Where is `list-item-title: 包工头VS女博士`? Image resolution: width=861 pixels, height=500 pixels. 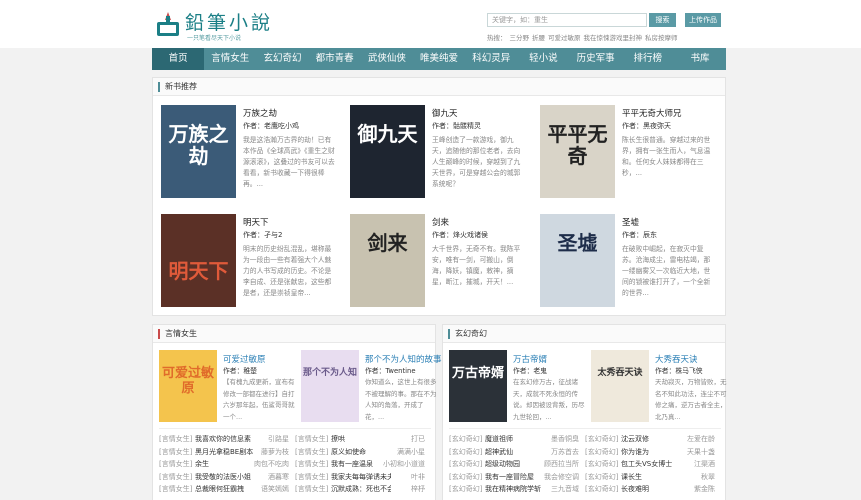
list-item-title: 包工头VS女博士 is located at coordinates (651, 464).